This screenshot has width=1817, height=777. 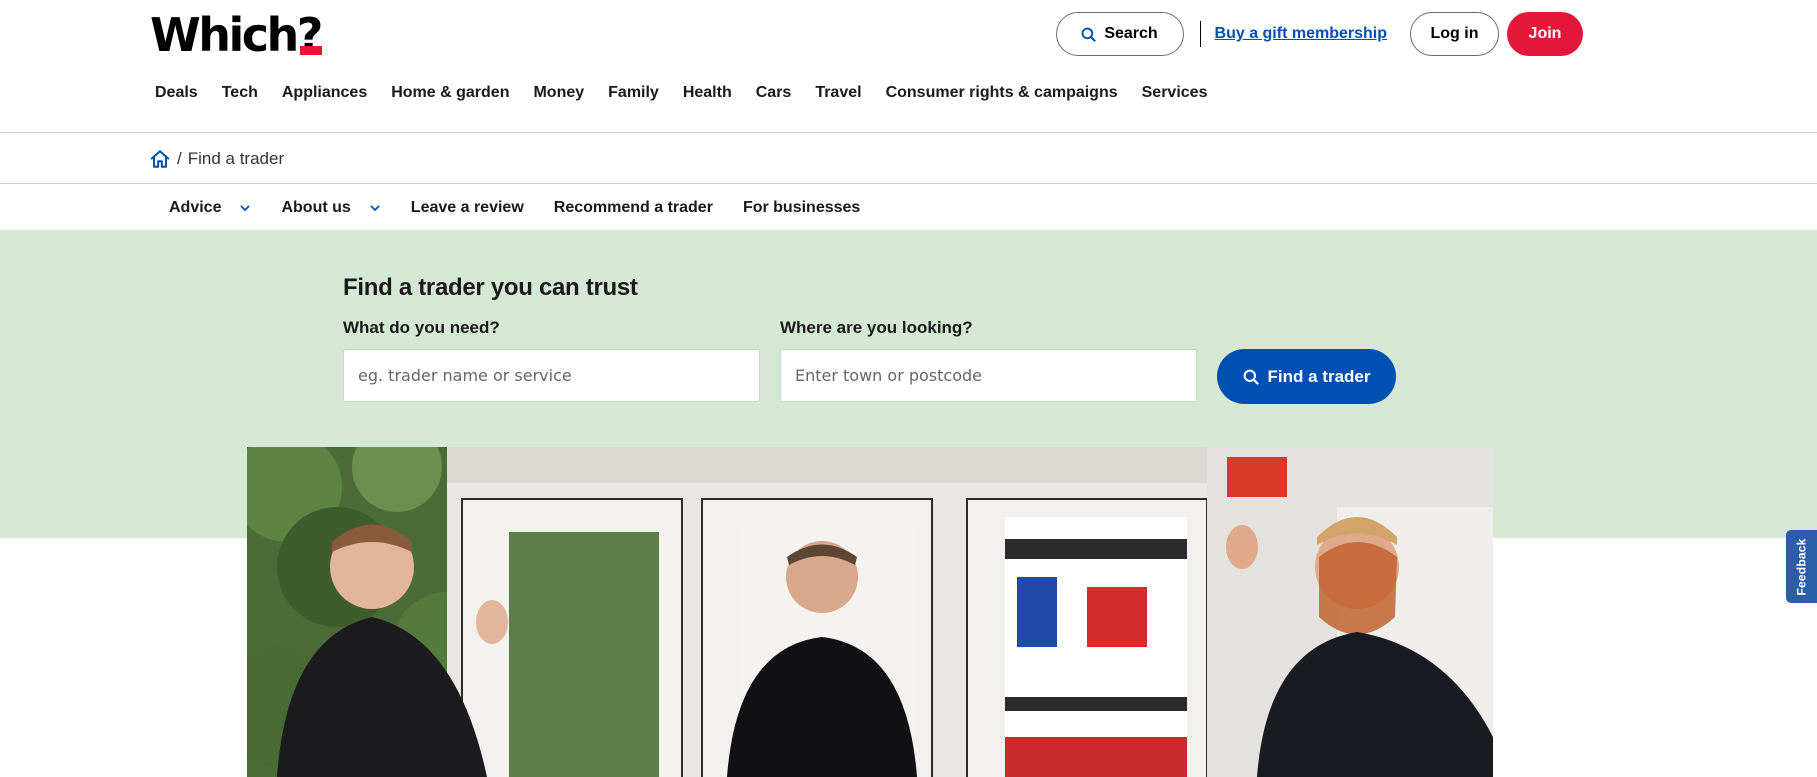 What do you see at coordinates (838, 93) in the screenshot?
I see `nav-item-travel: Travel` at bounding box center [838, 93].